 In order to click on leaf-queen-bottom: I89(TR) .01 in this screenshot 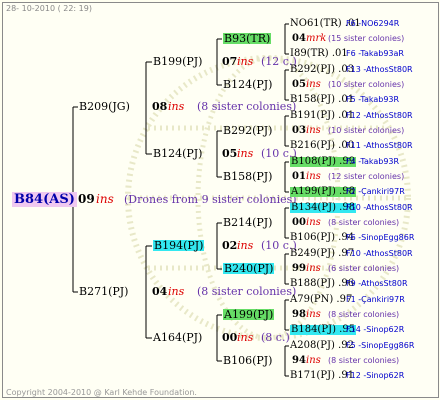, I will do `click(319, 54)`.